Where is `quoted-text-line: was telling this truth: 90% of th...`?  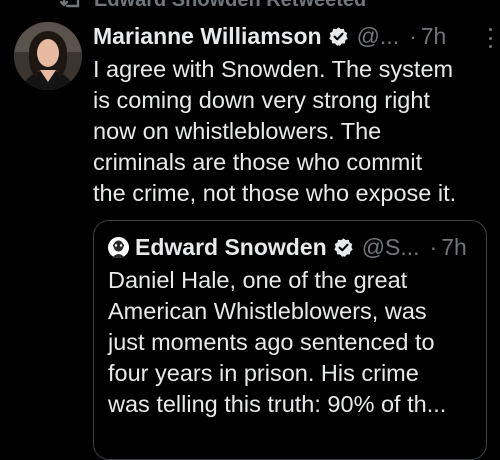 quoted-text-line: was telling this truth: 90% of th... is located at coordinates (277, 404).